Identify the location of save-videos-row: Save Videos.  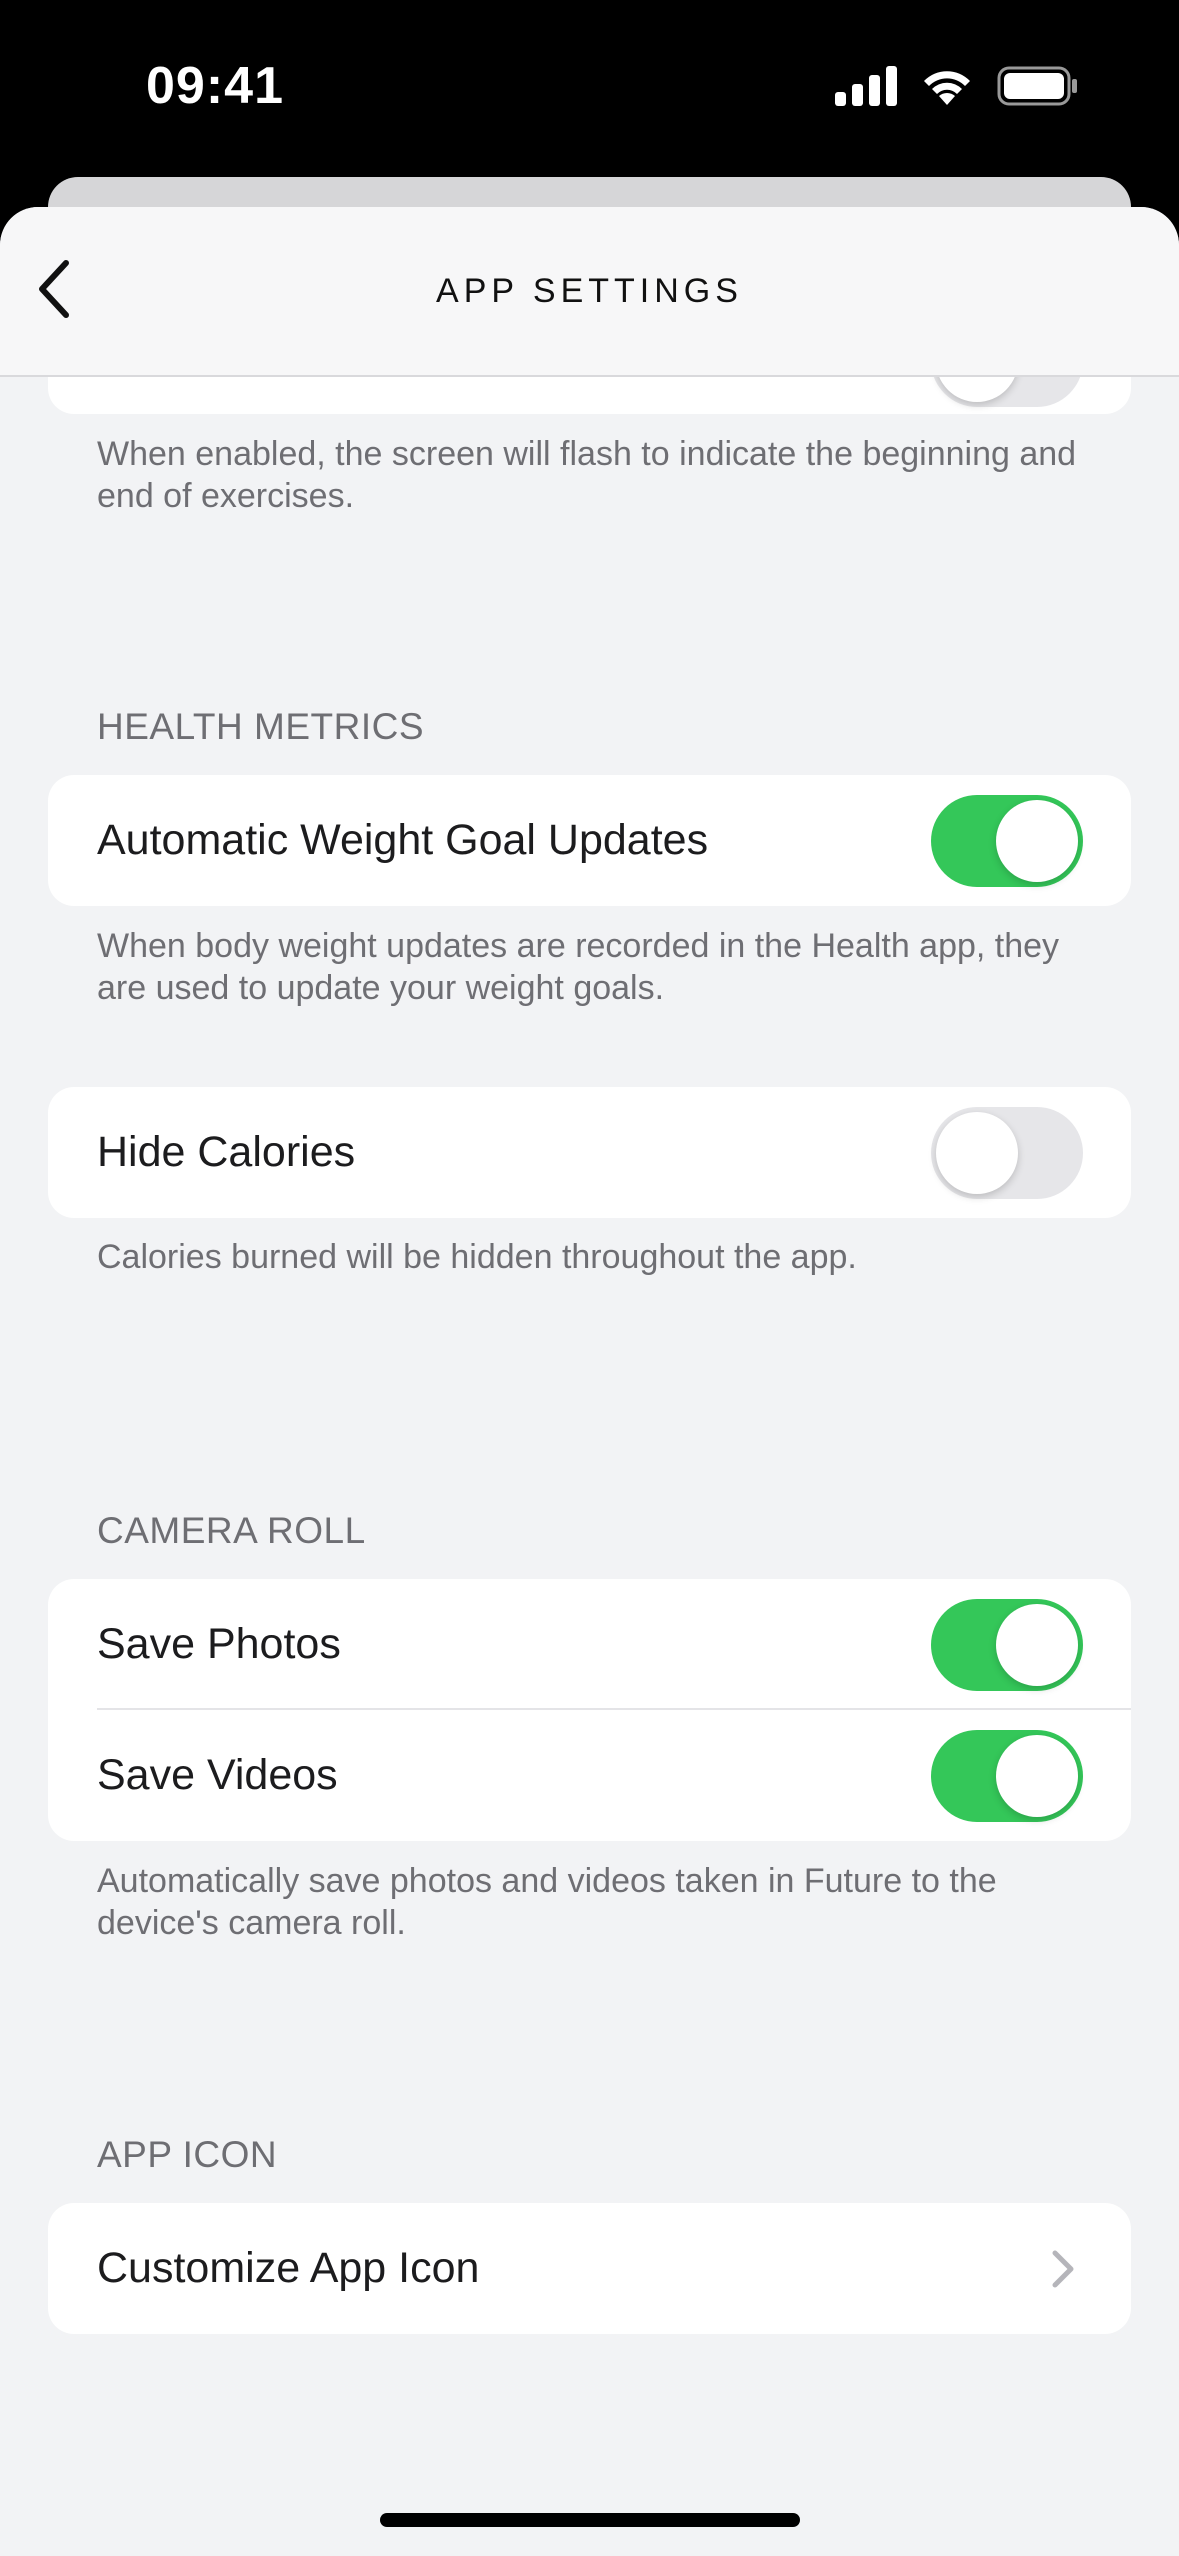
(589, 1775).